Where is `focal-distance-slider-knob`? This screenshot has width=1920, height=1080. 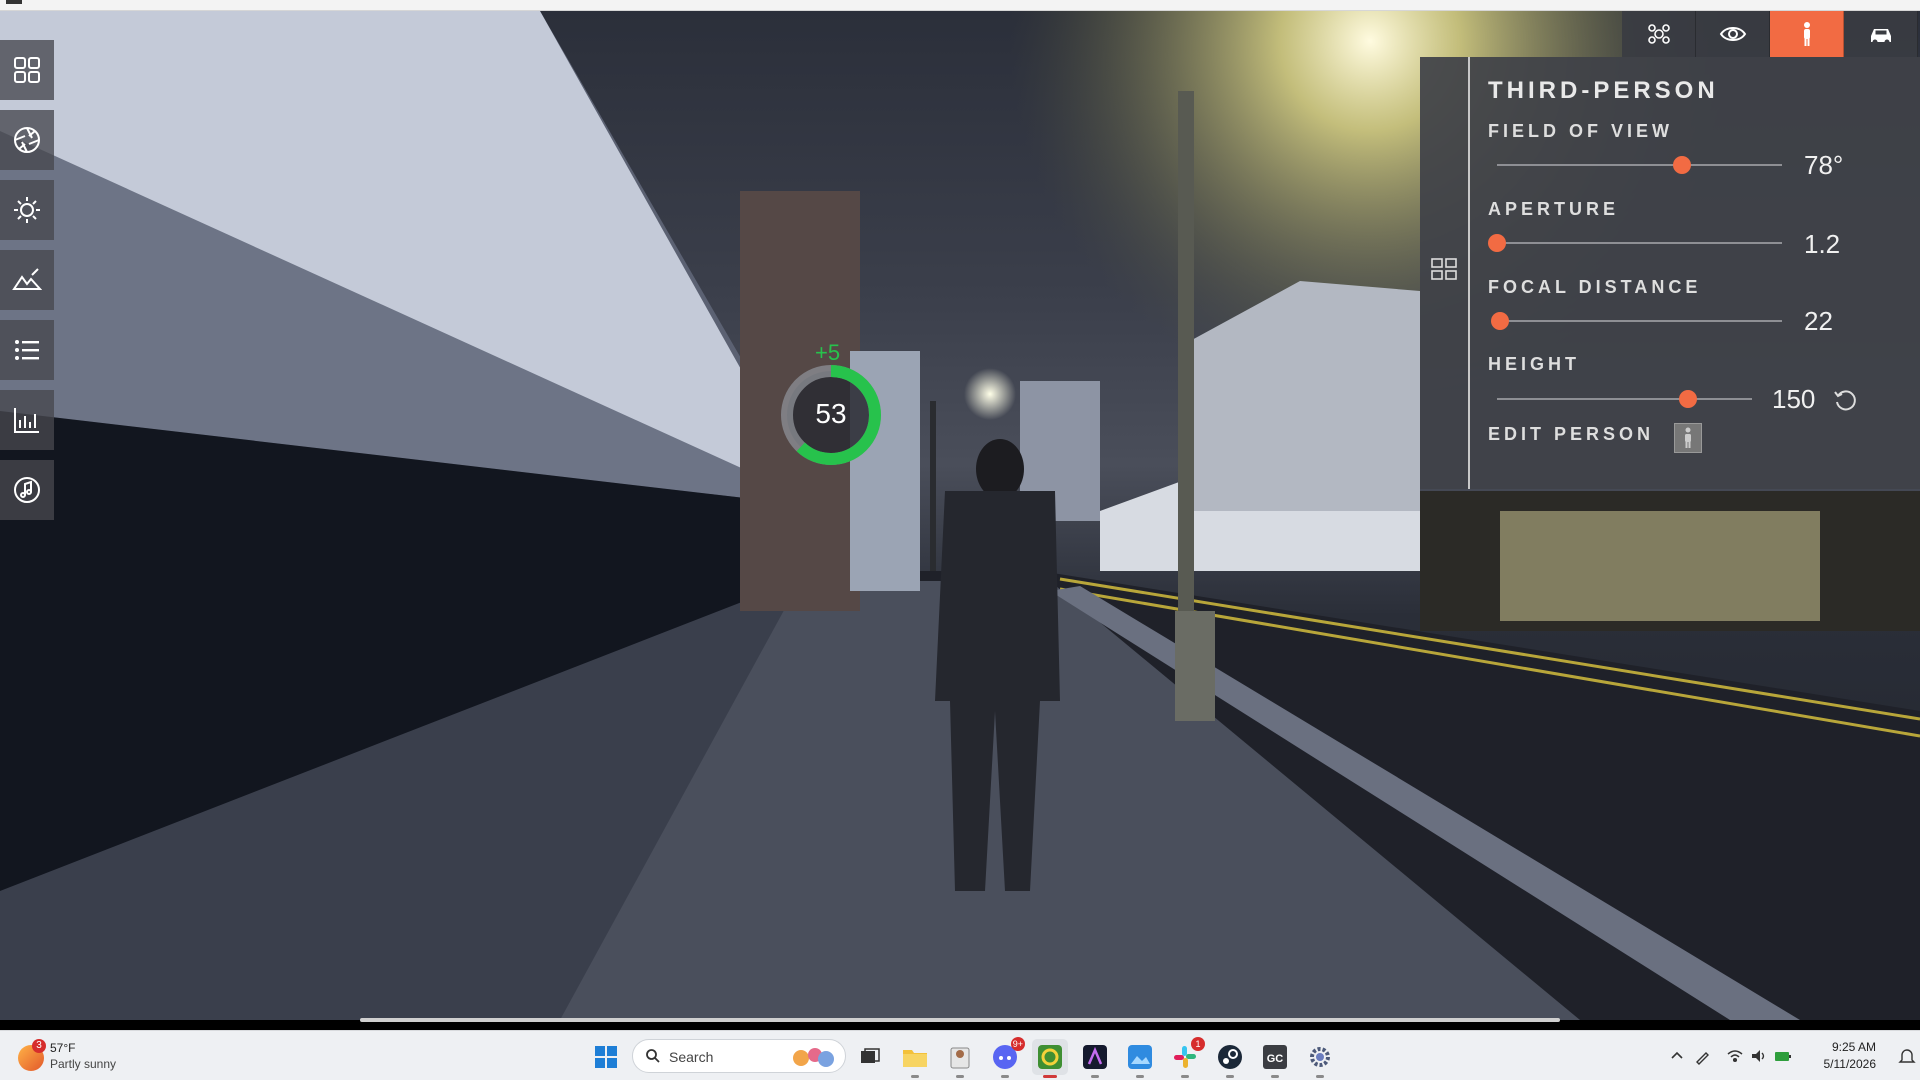 focal-distance-slider-knob is located at coordinates (1499, 321).